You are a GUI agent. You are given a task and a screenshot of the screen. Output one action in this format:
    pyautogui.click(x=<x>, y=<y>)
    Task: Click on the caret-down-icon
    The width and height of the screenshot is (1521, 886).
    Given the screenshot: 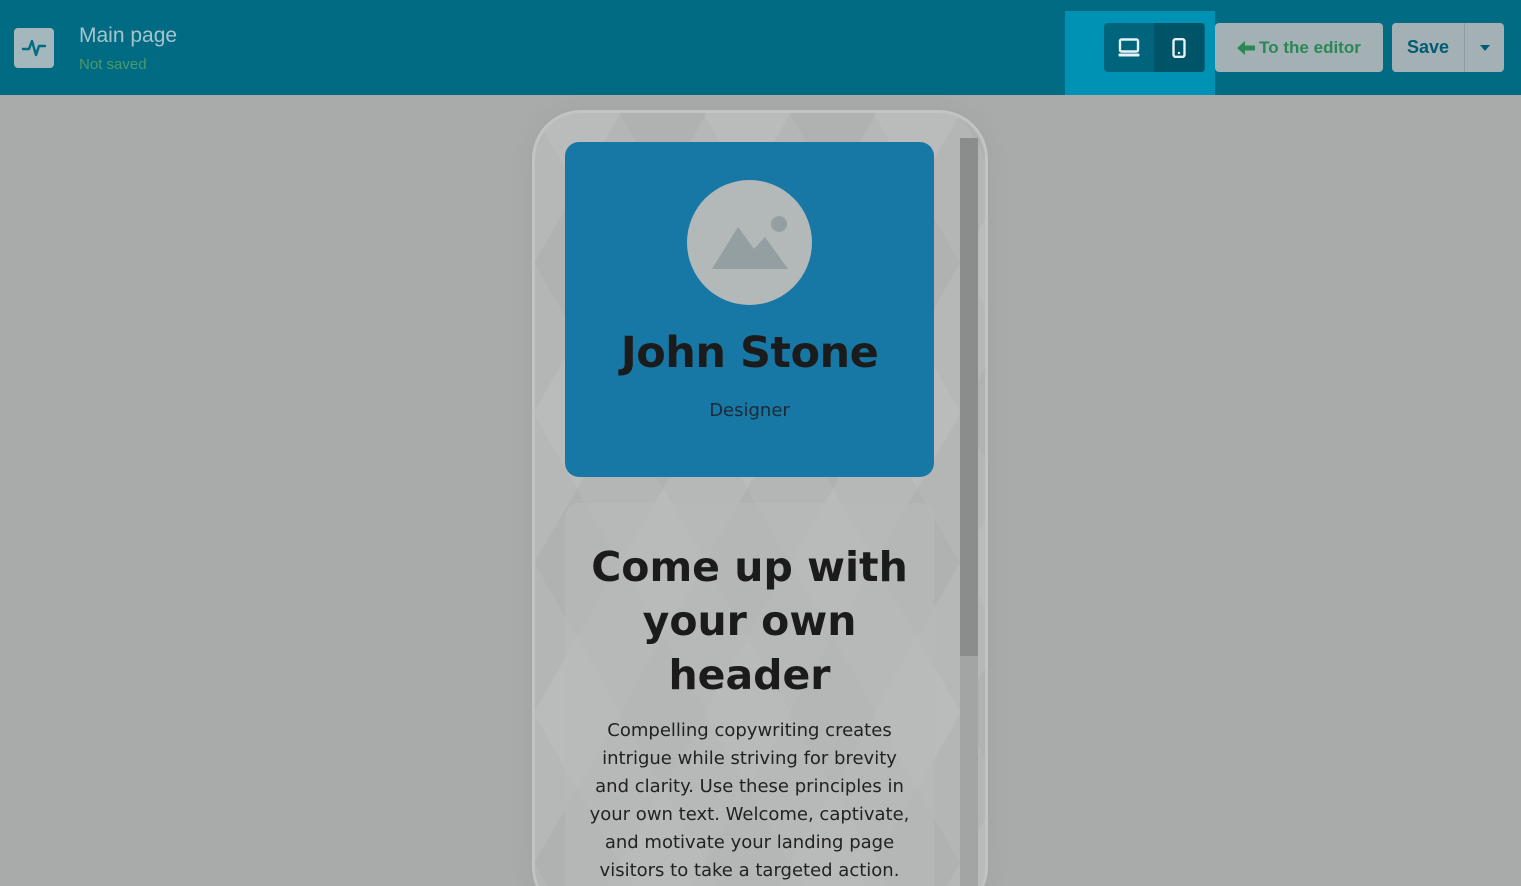 What is the action you would take?
    pyautogui.click(x=1484, y=47)
    